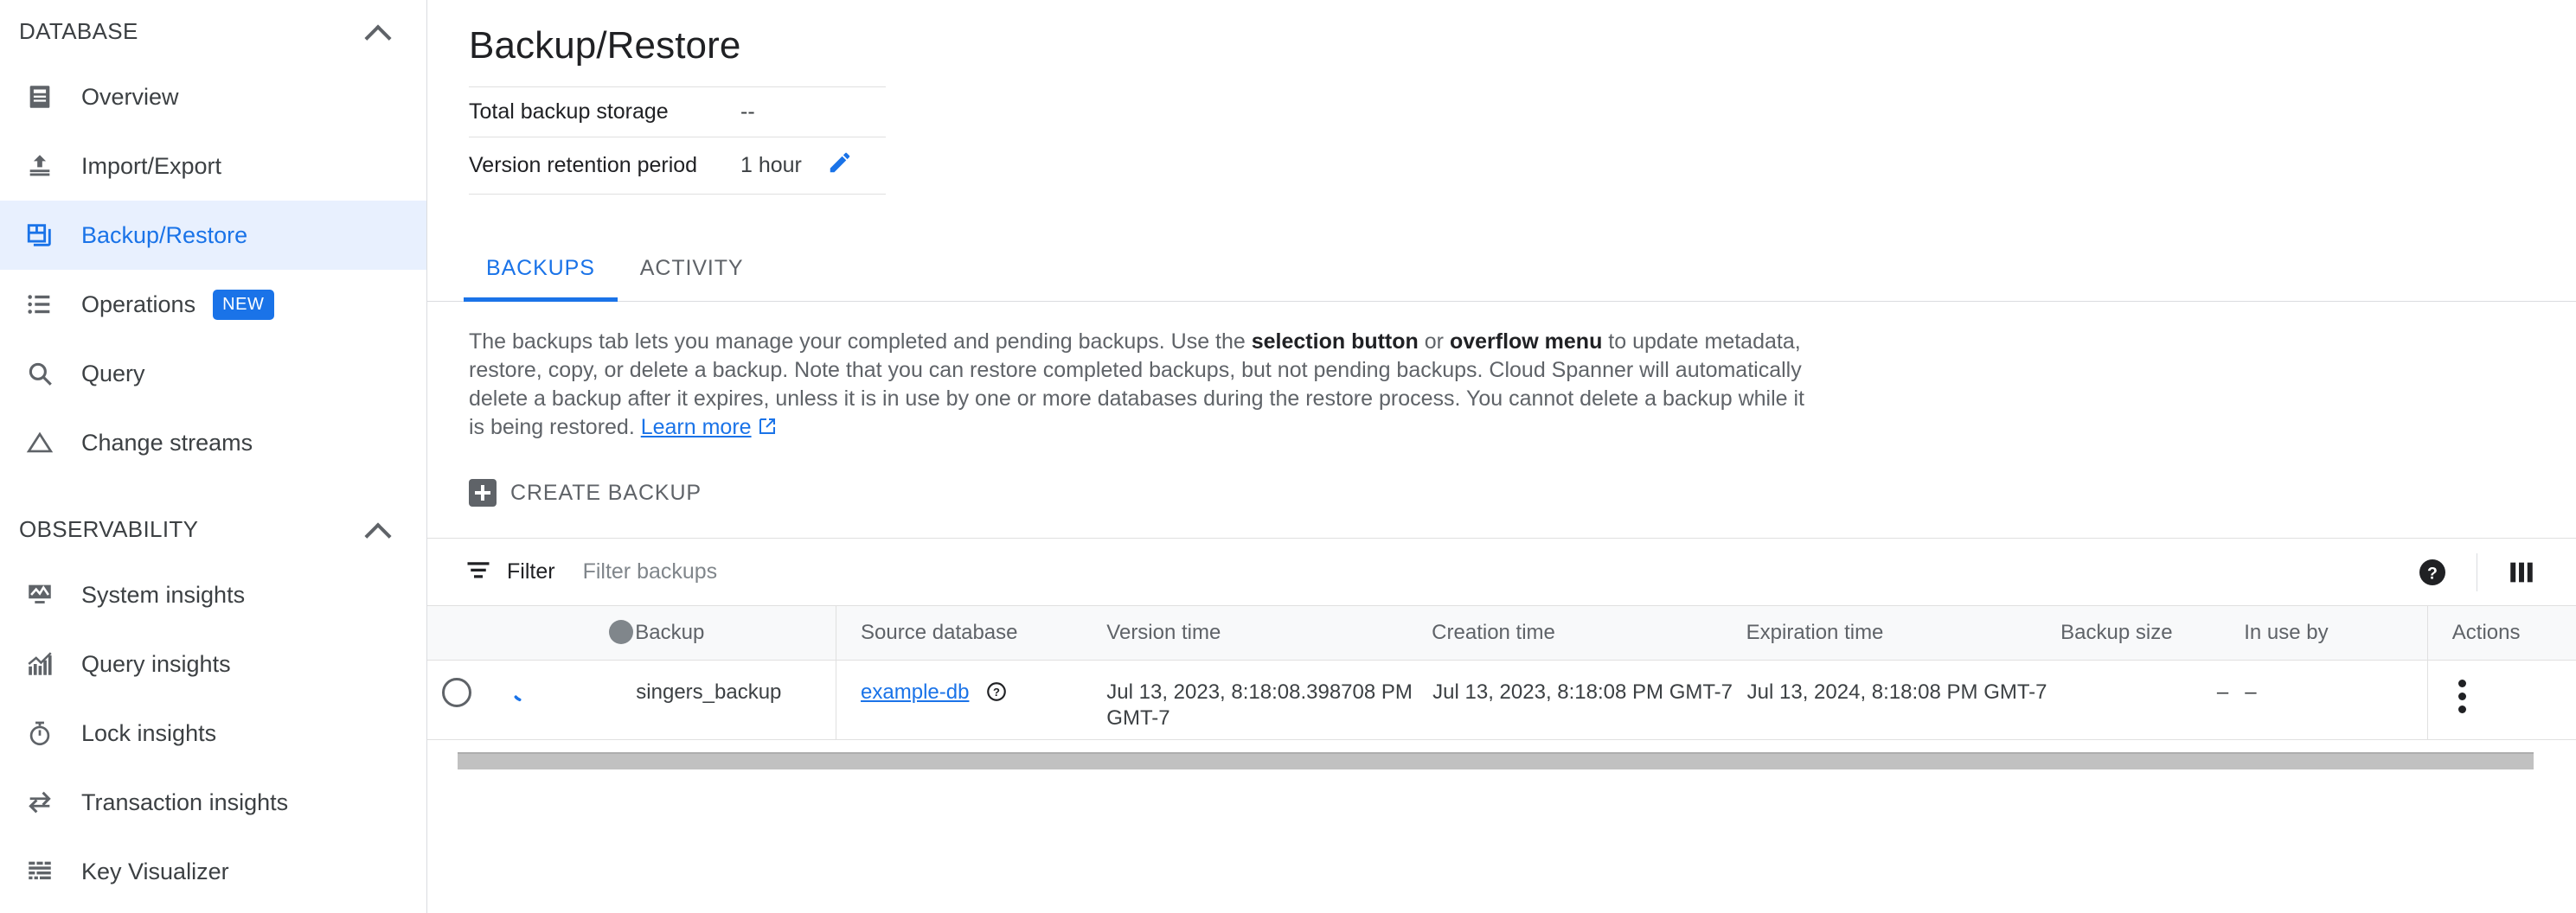  I want to click on th-spinner, so click(537, 633).